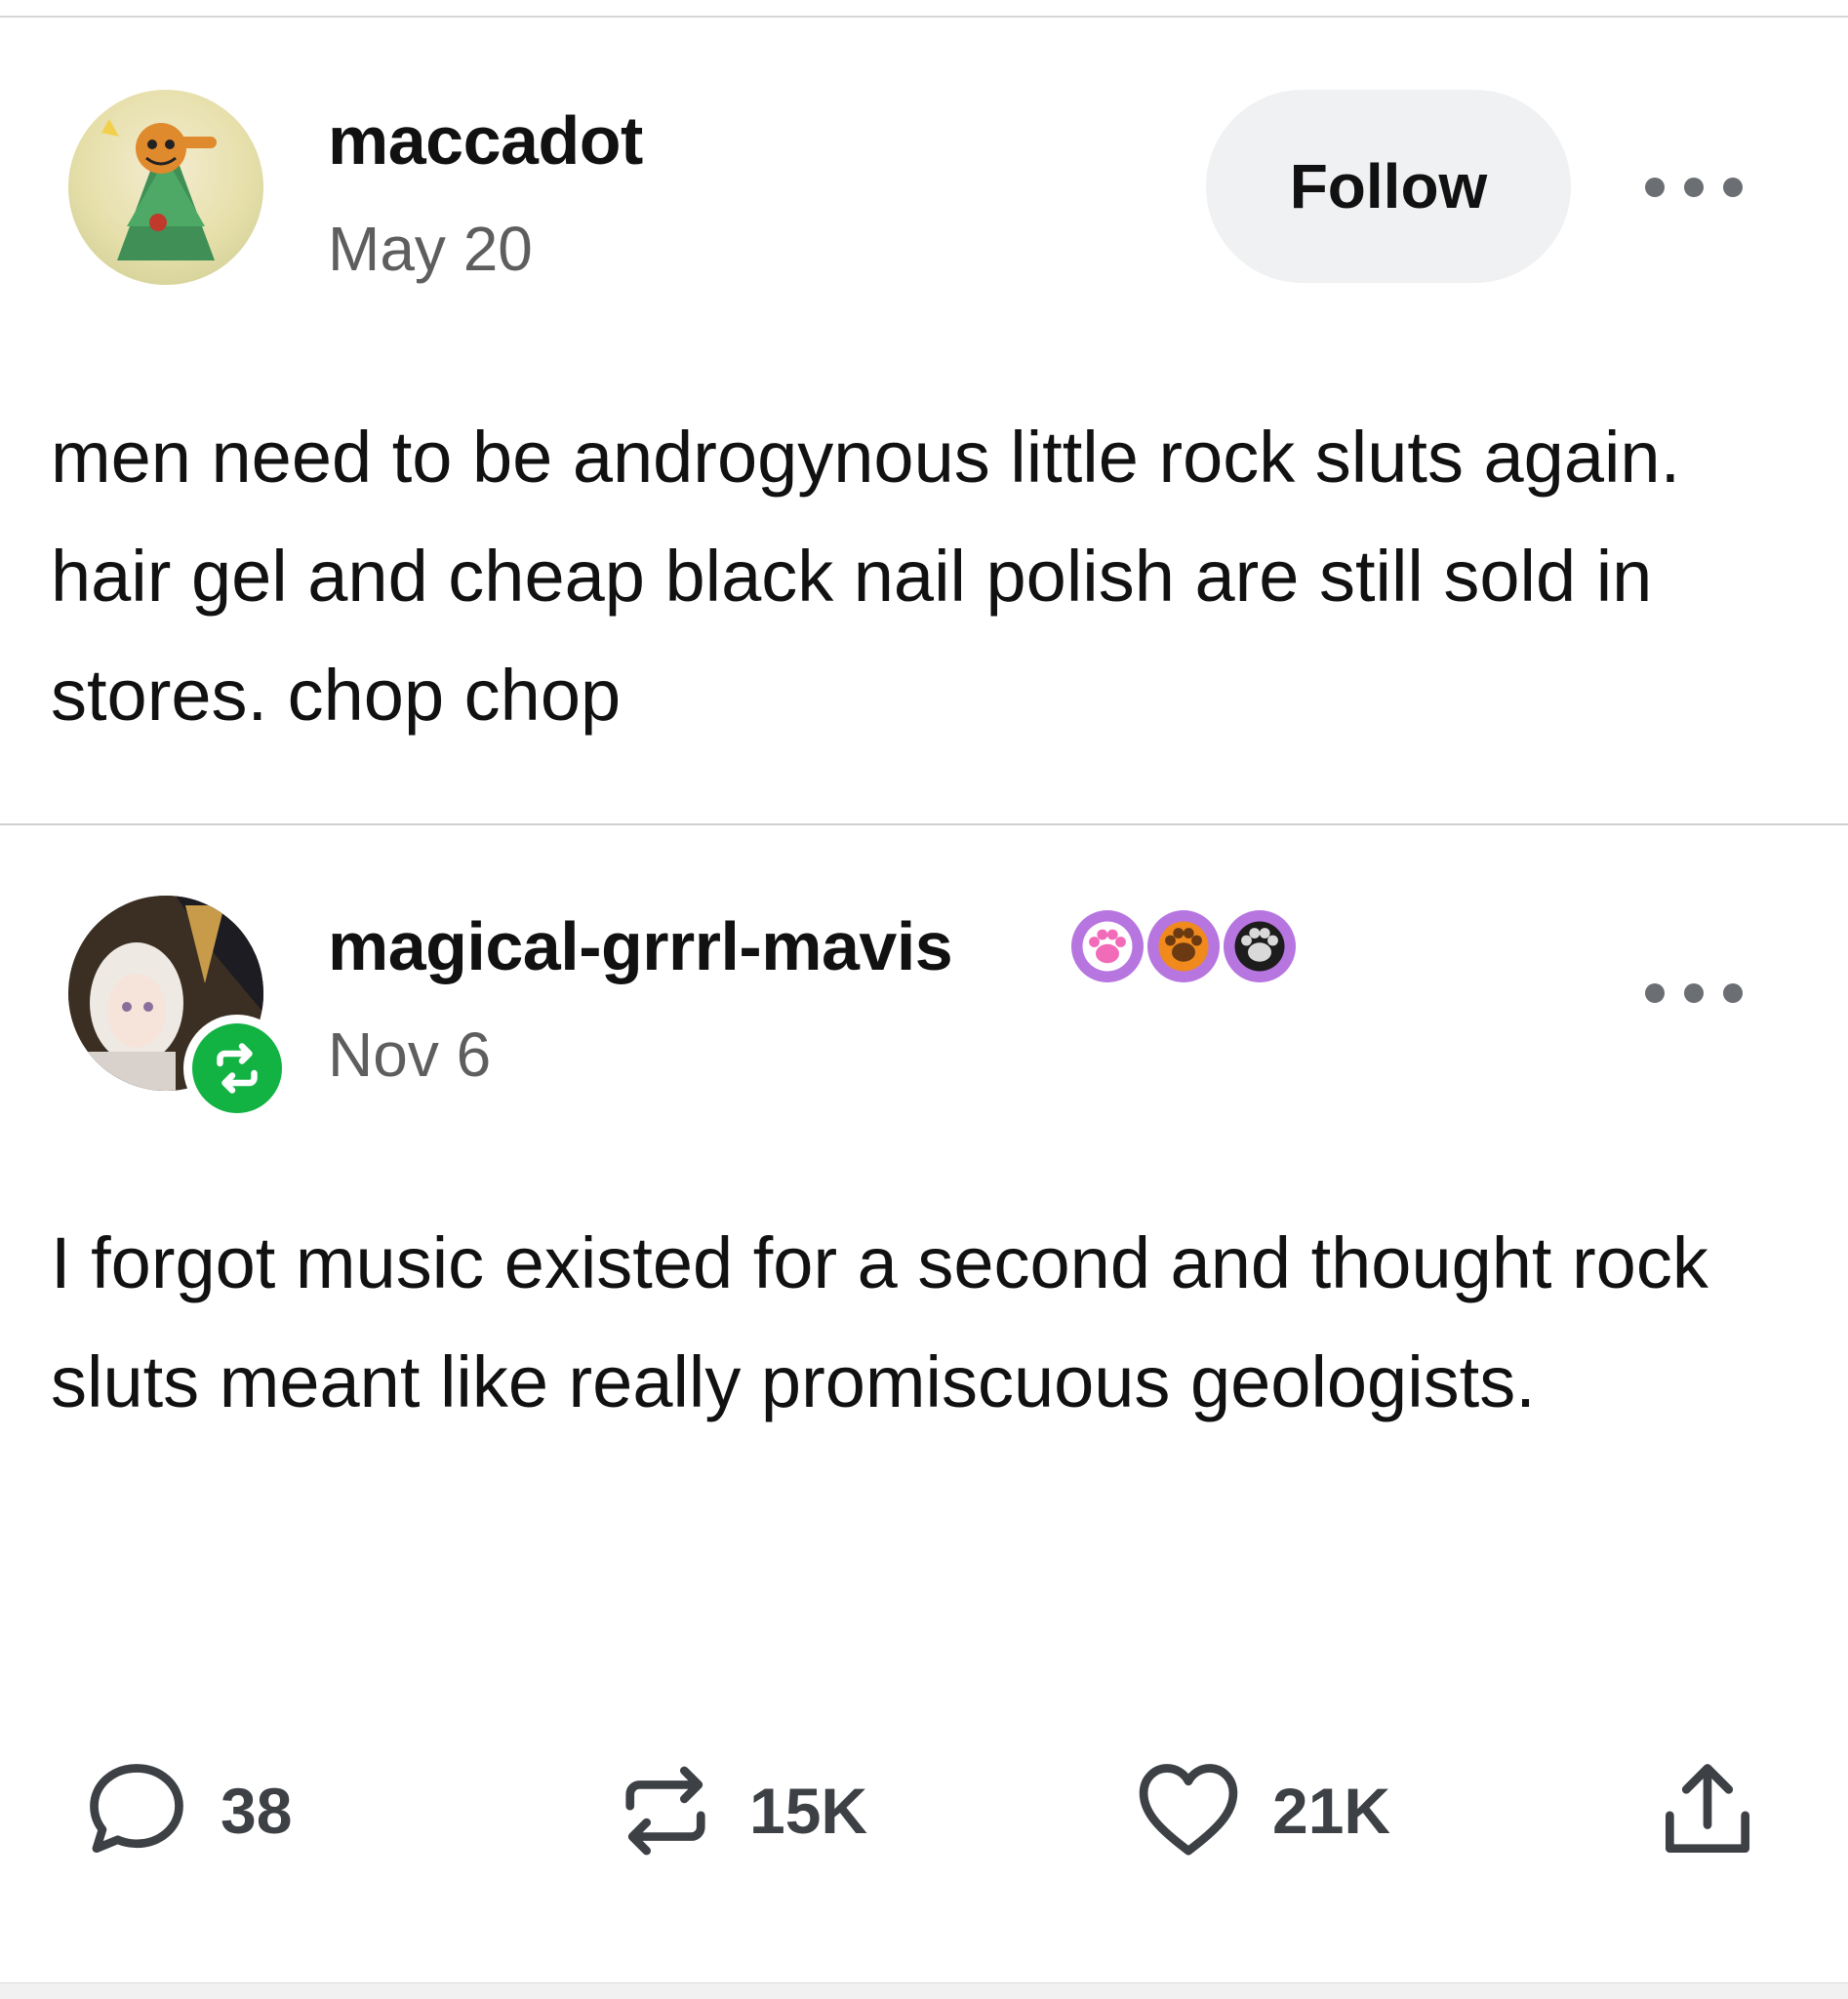  I want to click on garfield-christmas-tree-avatar-icon, so click(159, 189).